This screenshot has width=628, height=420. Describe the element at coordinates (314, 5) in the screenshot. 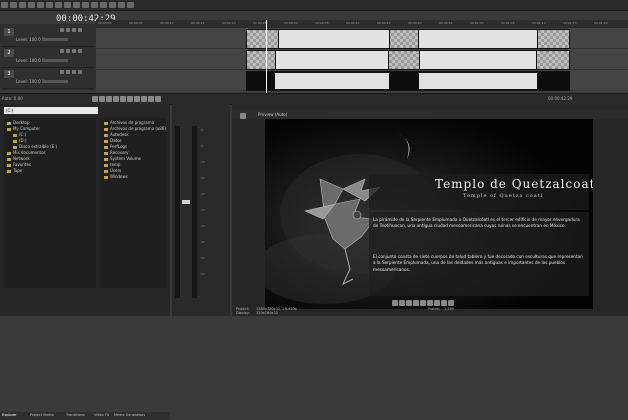

I see `top-toolbar` at that location.